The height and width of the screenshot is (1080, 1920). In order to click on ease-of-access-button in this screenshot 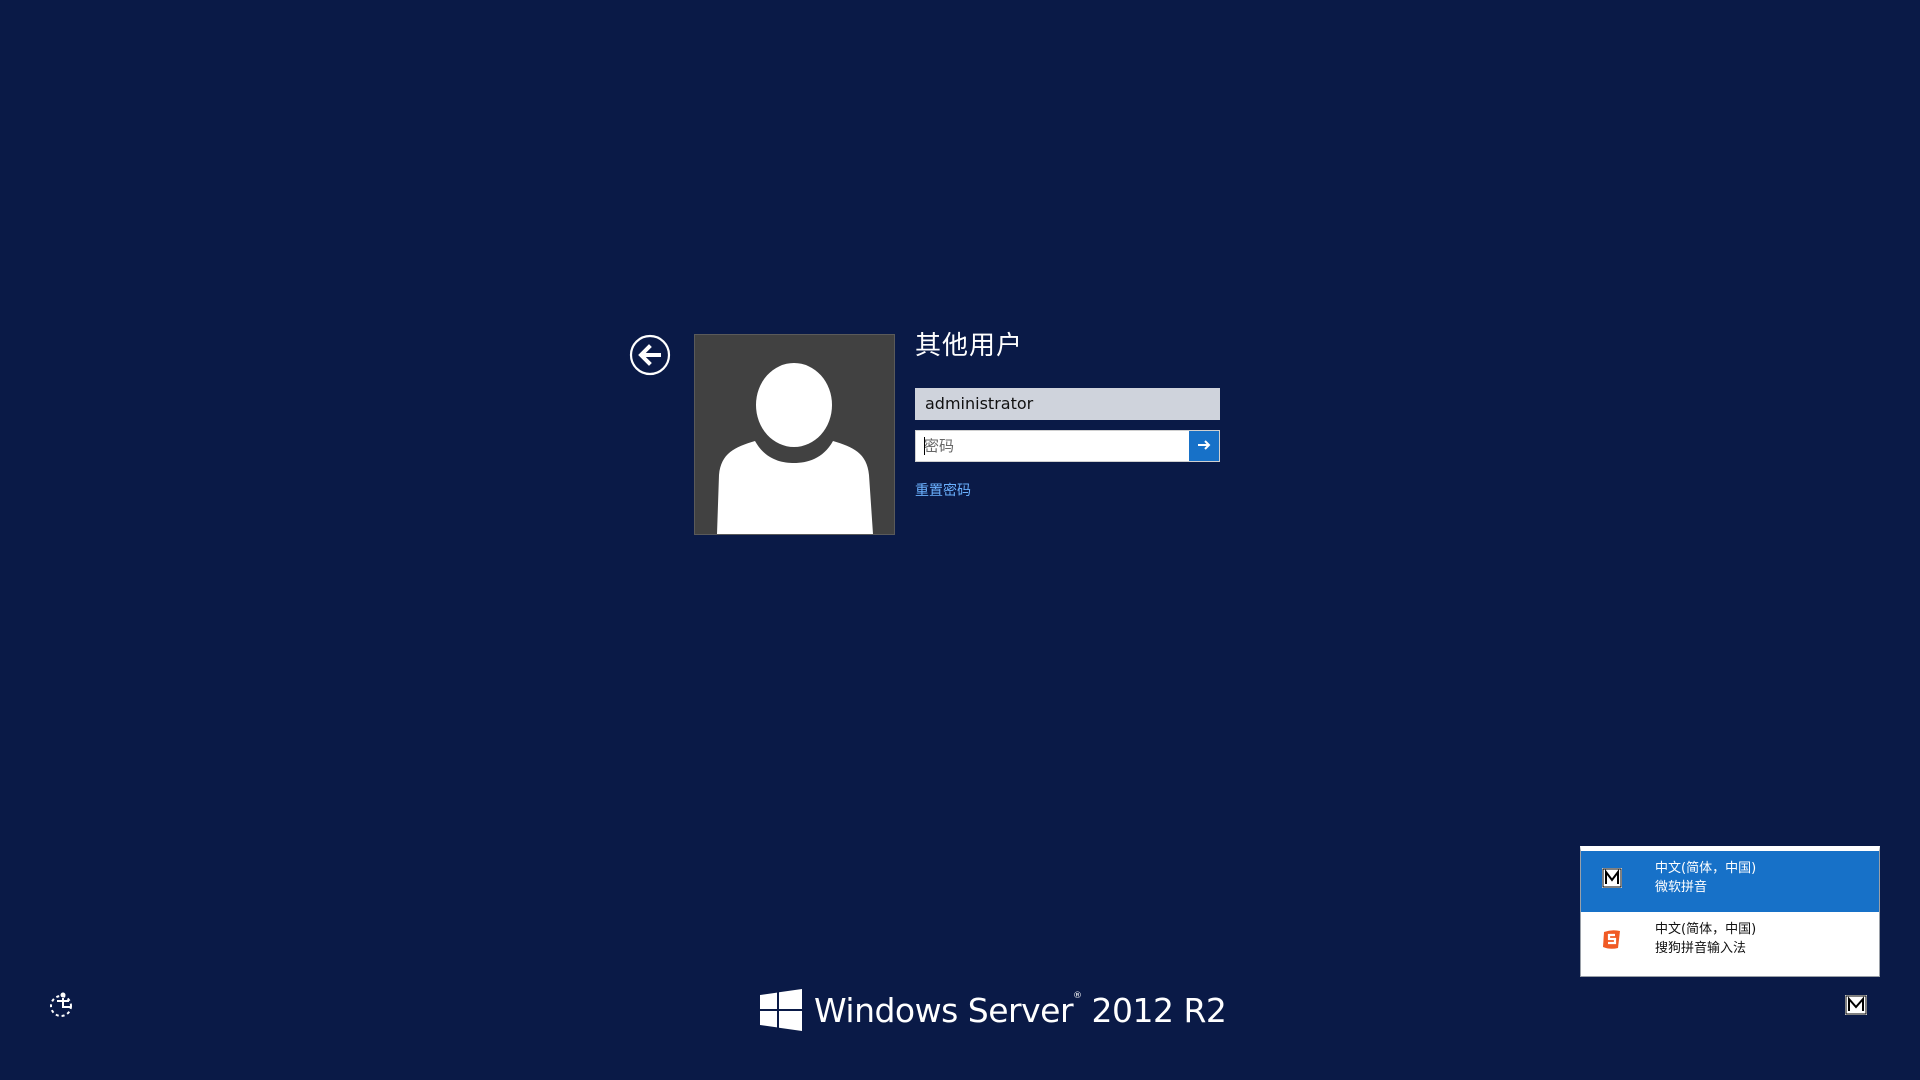, I will do `click(63, 1005)`.